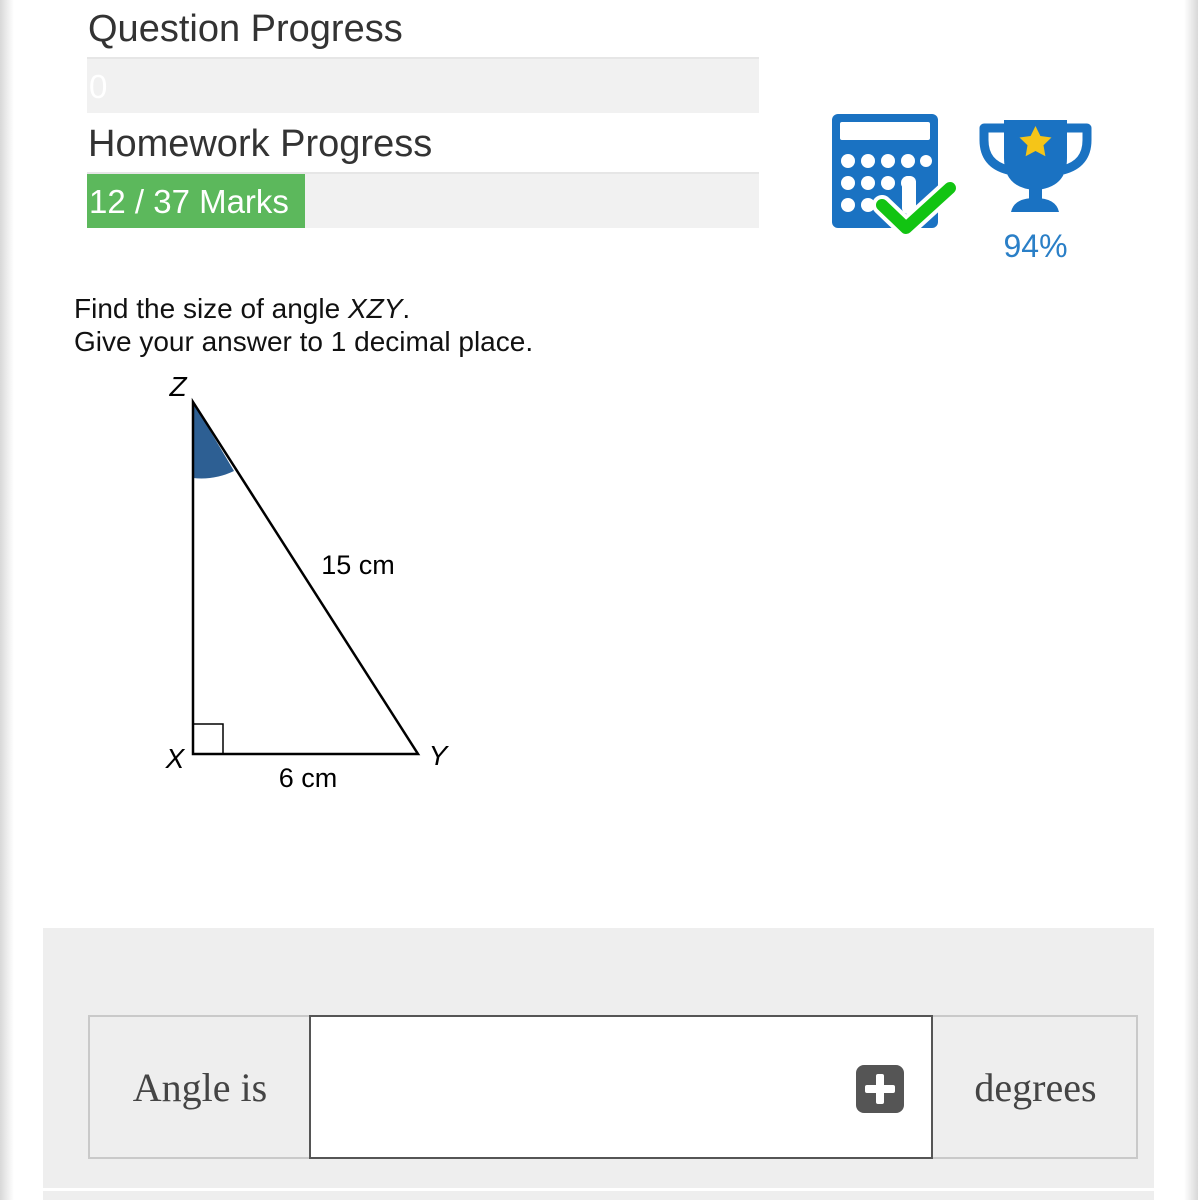 The width and height of the screenshot is (1198, 1200). Describe the element at coordinates (304, 341) in the screenshot. I see `question-line-2: Give your answer to 1 decimal place.` at that location.